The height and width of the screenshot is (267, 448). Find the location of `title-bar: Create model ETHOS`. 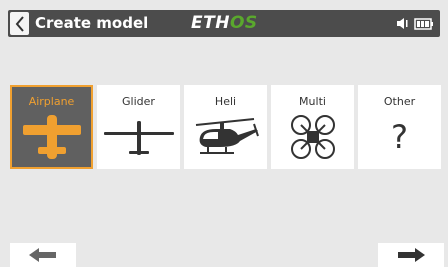

title-bar: Create model ETHOS is located at coordinates (224, 23).